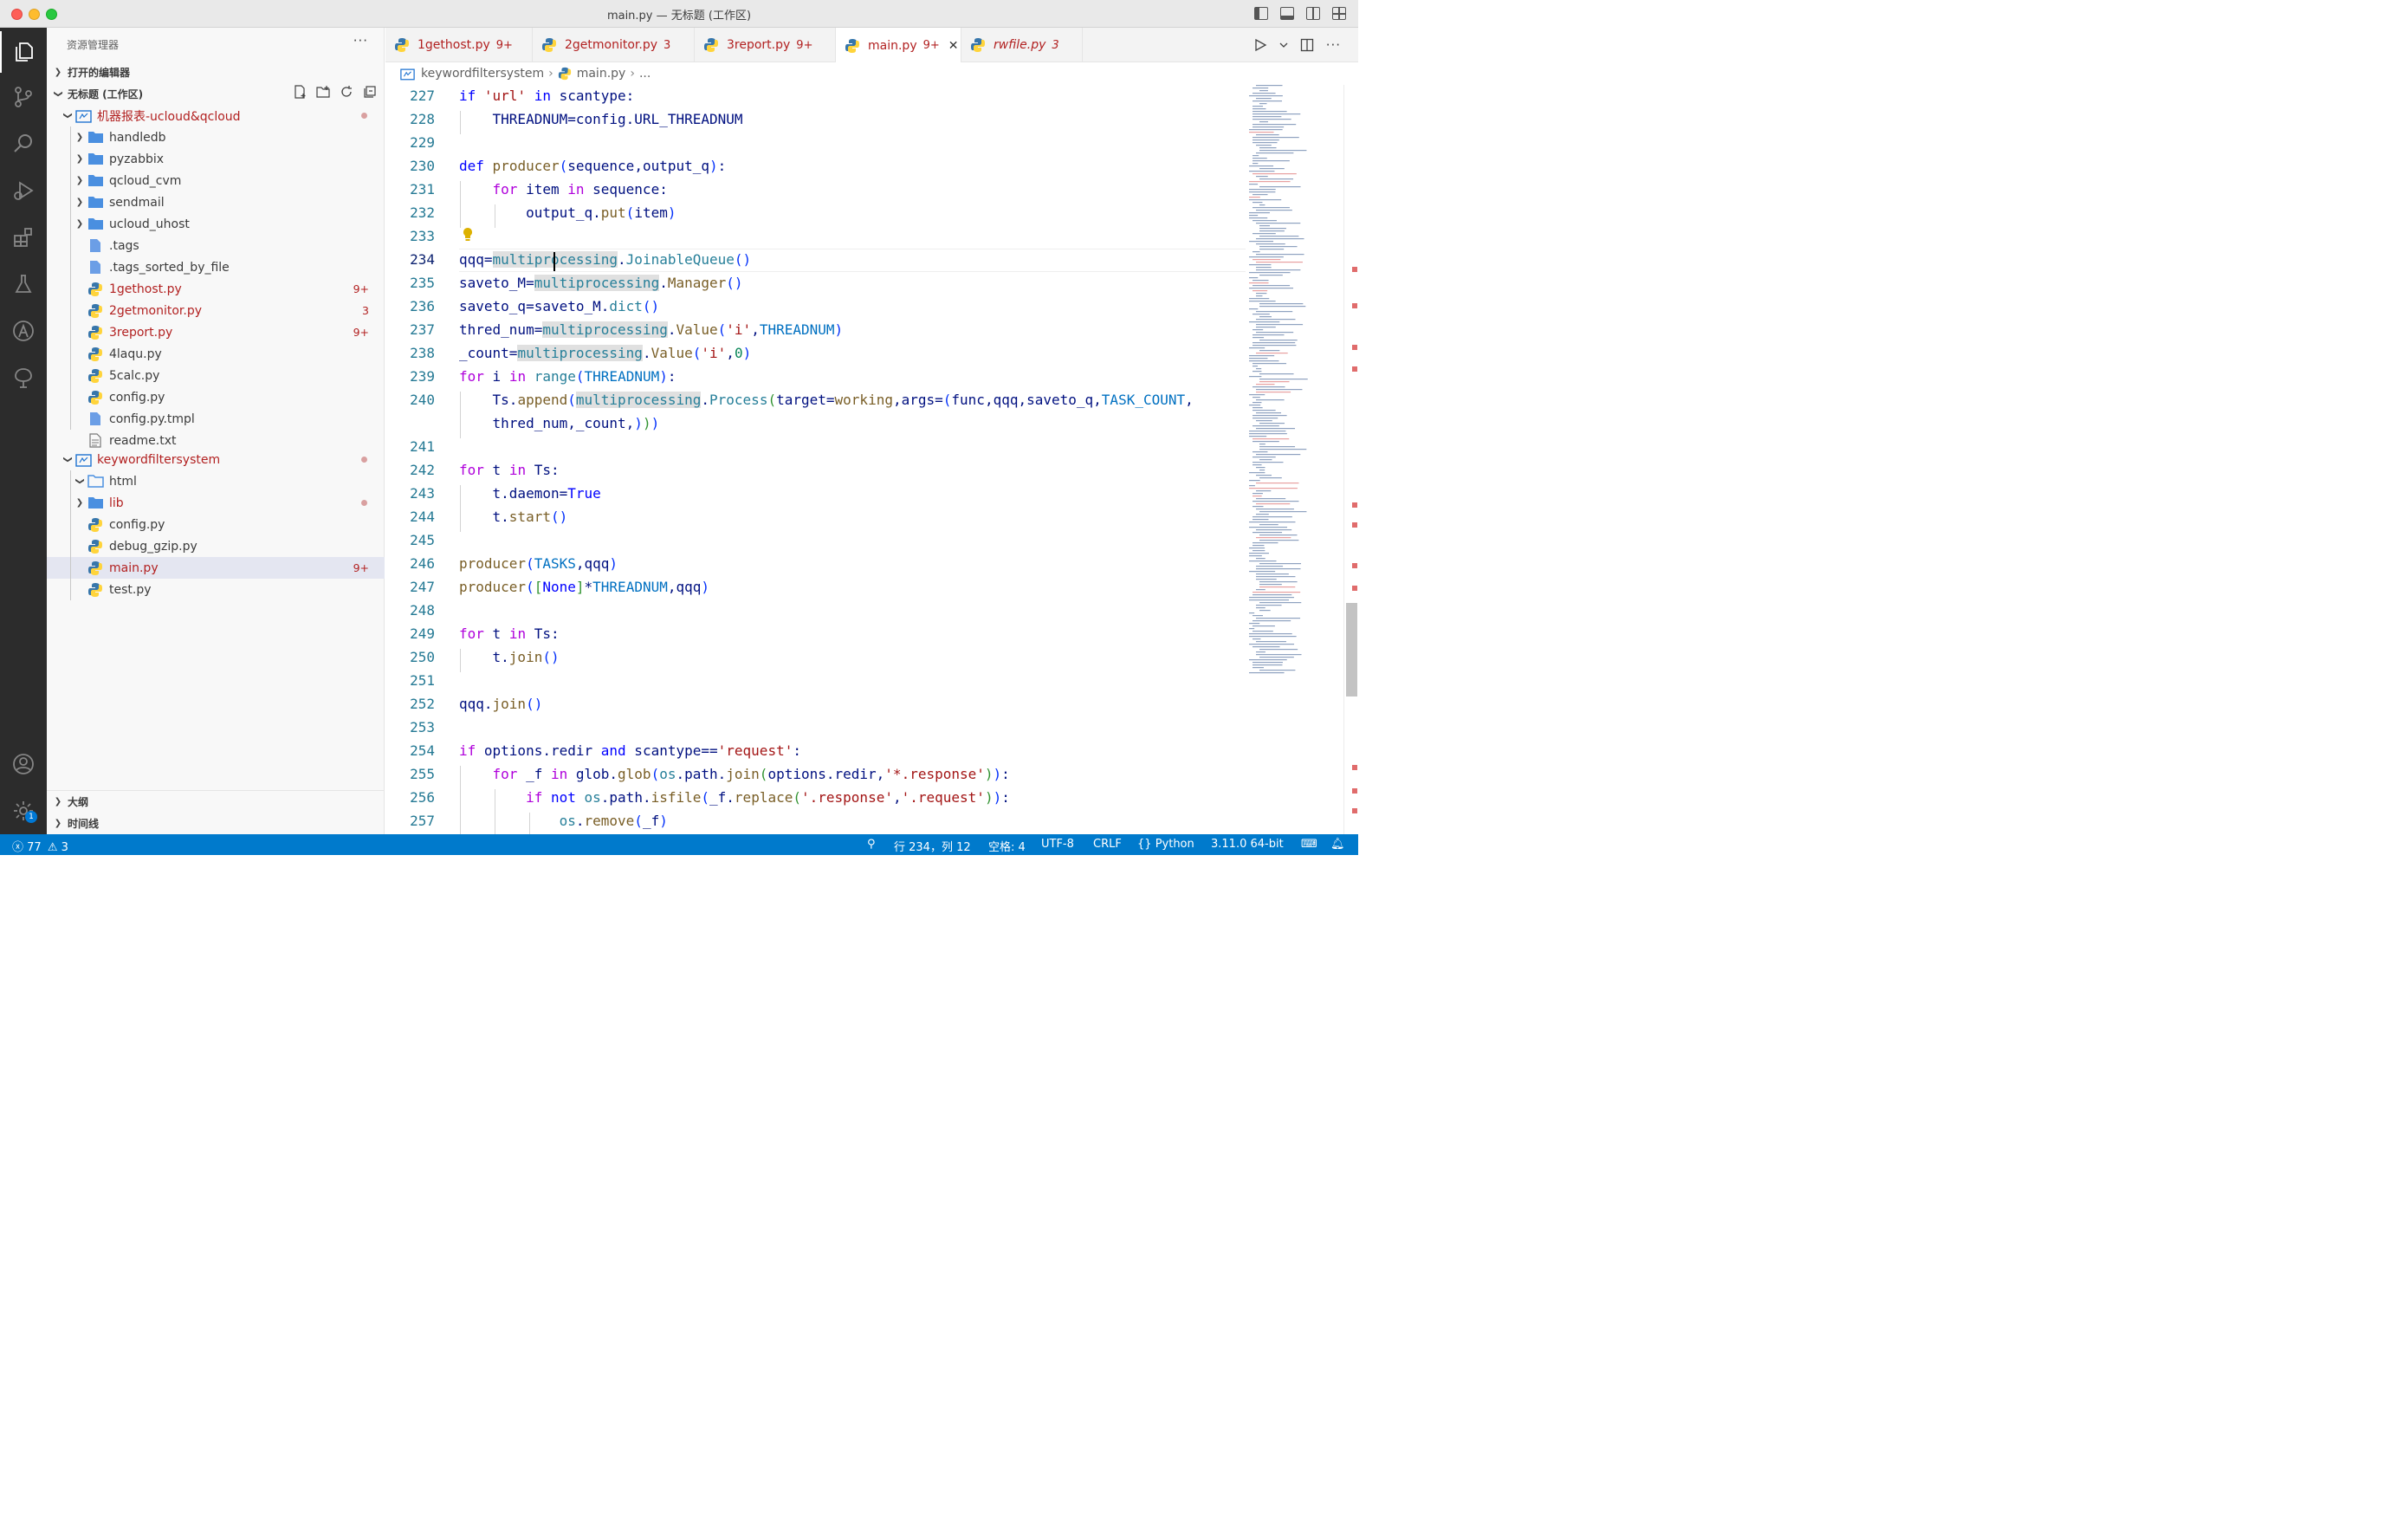 This screenshot has height=1516, width=2408. I want to click on code-line: saveto_M=multiprocessing.Manager(), so click(601, 283).